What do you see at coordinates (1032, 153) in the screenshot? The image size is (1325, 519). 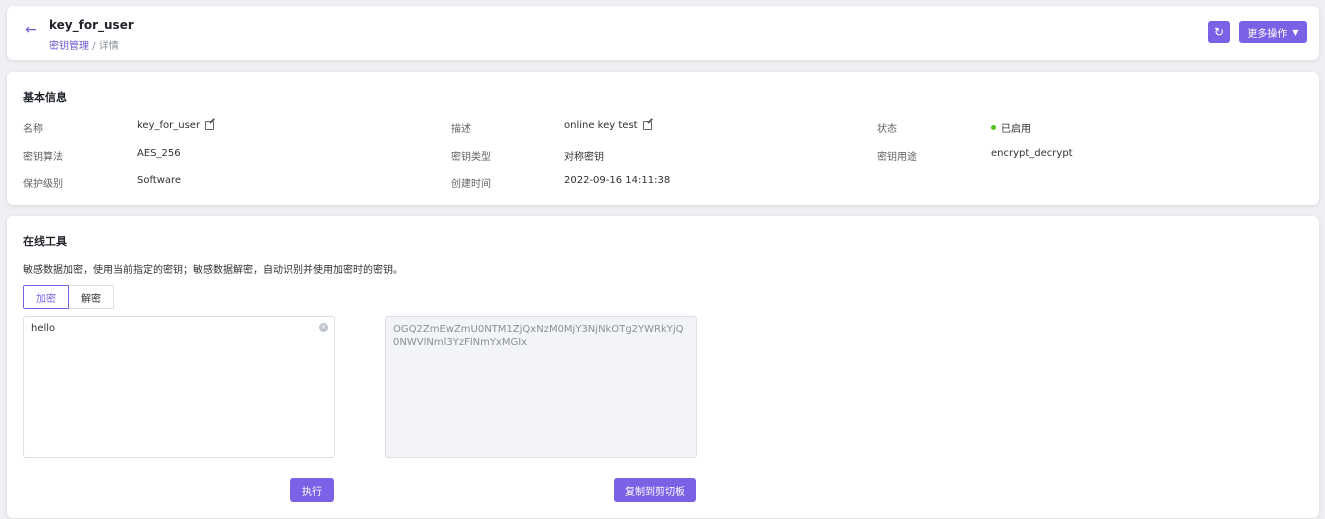 I see `key-usage-value: encrypt_decrypt` at bounding box center [1032, 153].